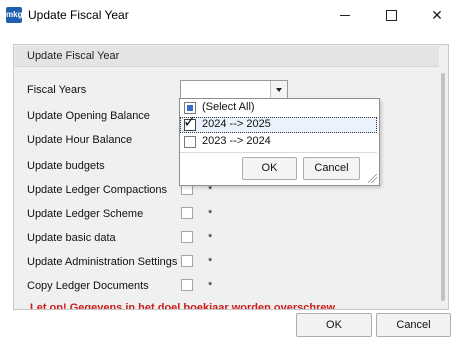  What do you see at coordinates (102, 262) in the screenshot?
I see `update-administration-settings-label: Update Administration Settings` at bounding box center [102, 262].